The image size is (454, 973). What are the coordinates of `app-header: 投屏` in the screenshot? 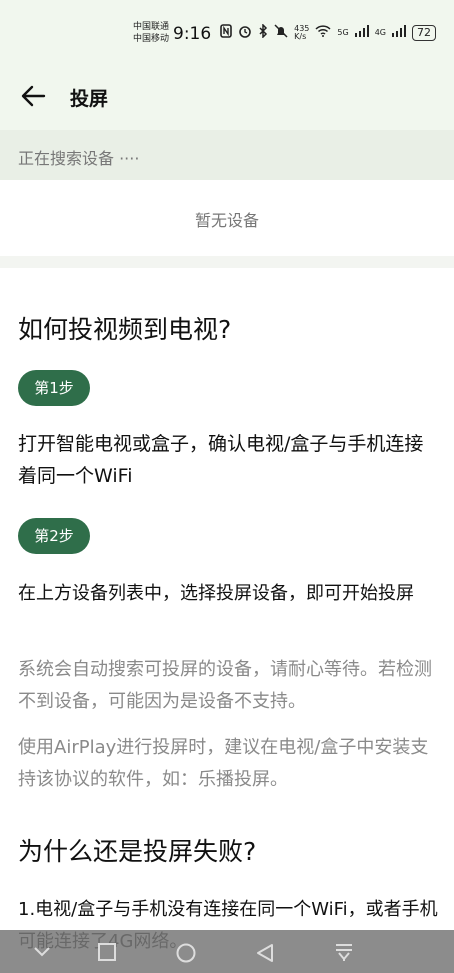 It's located at (227, 97).